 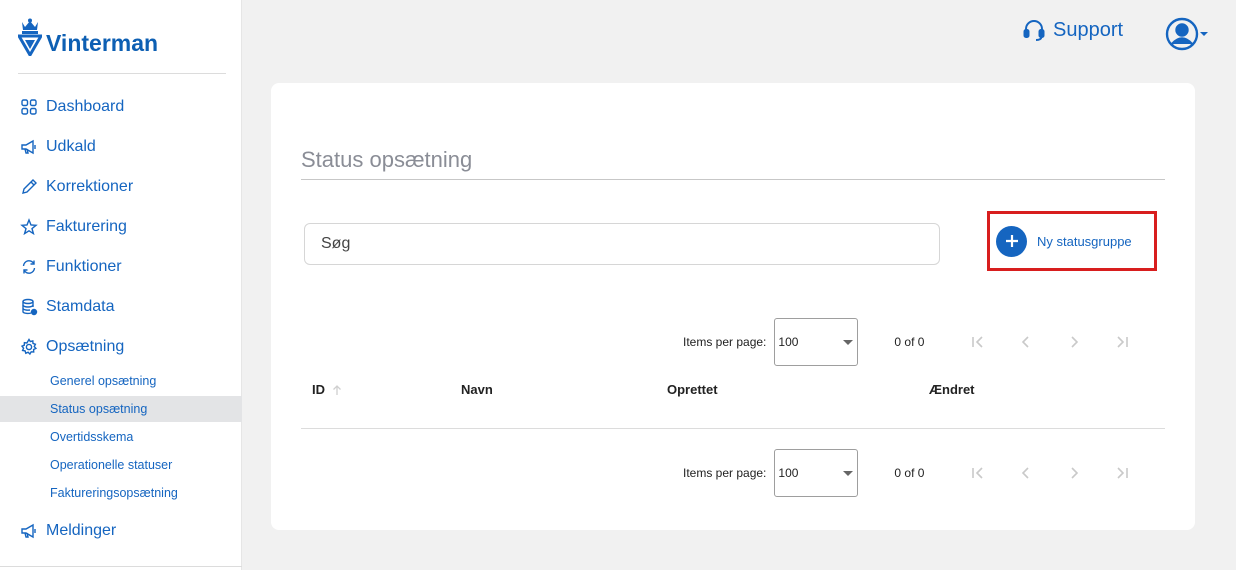 What do you see at coordinates (1204, 34) in the screenshot?
I see `caret-down-icon` at bounding box center [1204, 34].